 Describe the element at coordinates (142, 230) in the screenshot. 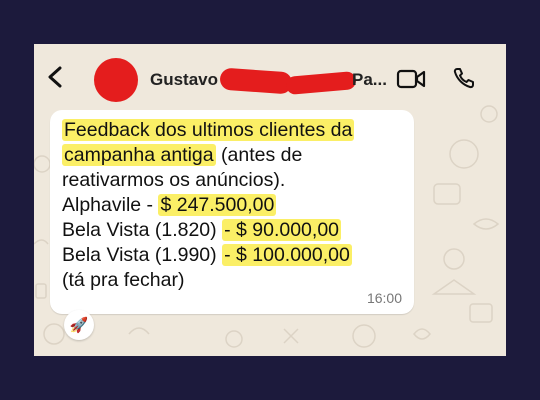

I see `message-text: Bela Vista (1.820)` at that location.